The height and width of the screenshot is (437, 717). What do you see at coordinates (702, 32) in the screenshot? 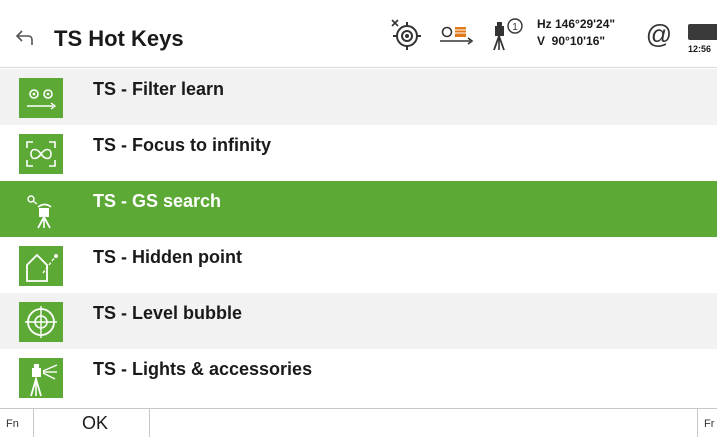
I see `battery-icon` at bounding box center [702, 32].